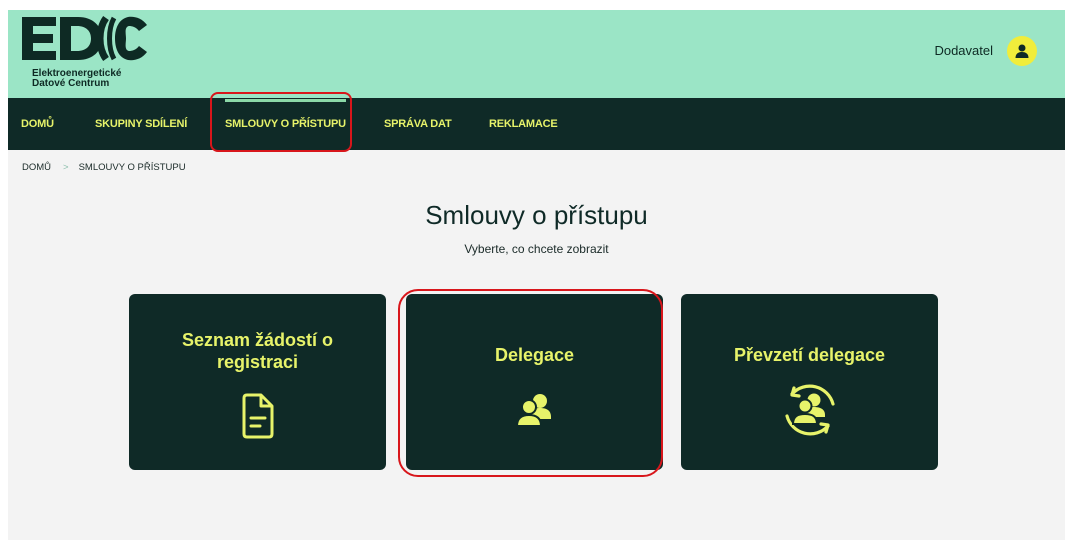  I want to click on breadcrumb: DOMŮ > SMLOUVY O PŘÍSTUPU, so click(104, 167).